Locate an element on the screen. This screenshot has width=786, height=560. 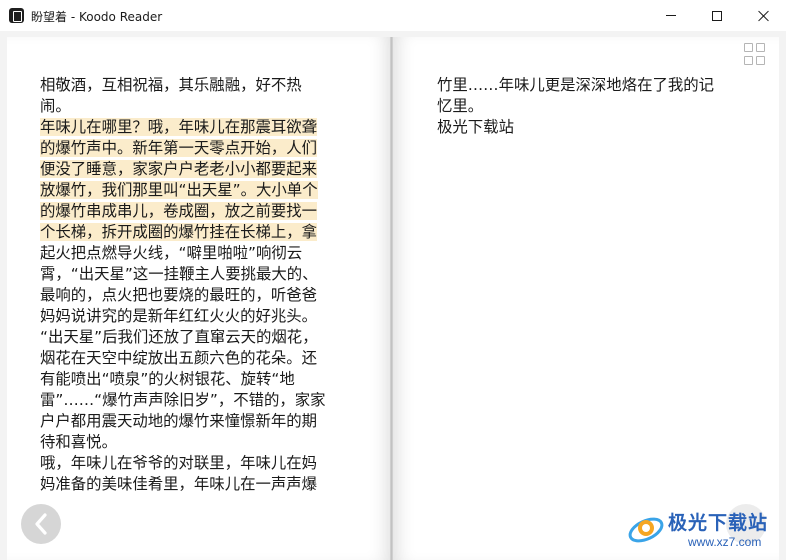
maximize-icon is located at coordinates (717, 15).